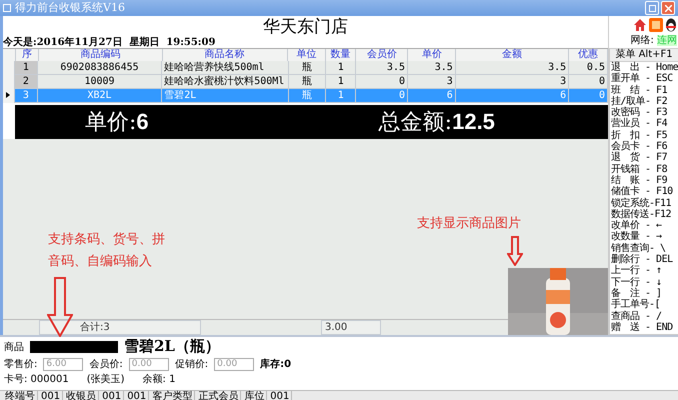 This screenshot has width=678, height=400. Describe the element at coordinates (644, 203) in the screenshot. I see `menu-item: 锁定系统-F11` at that location.